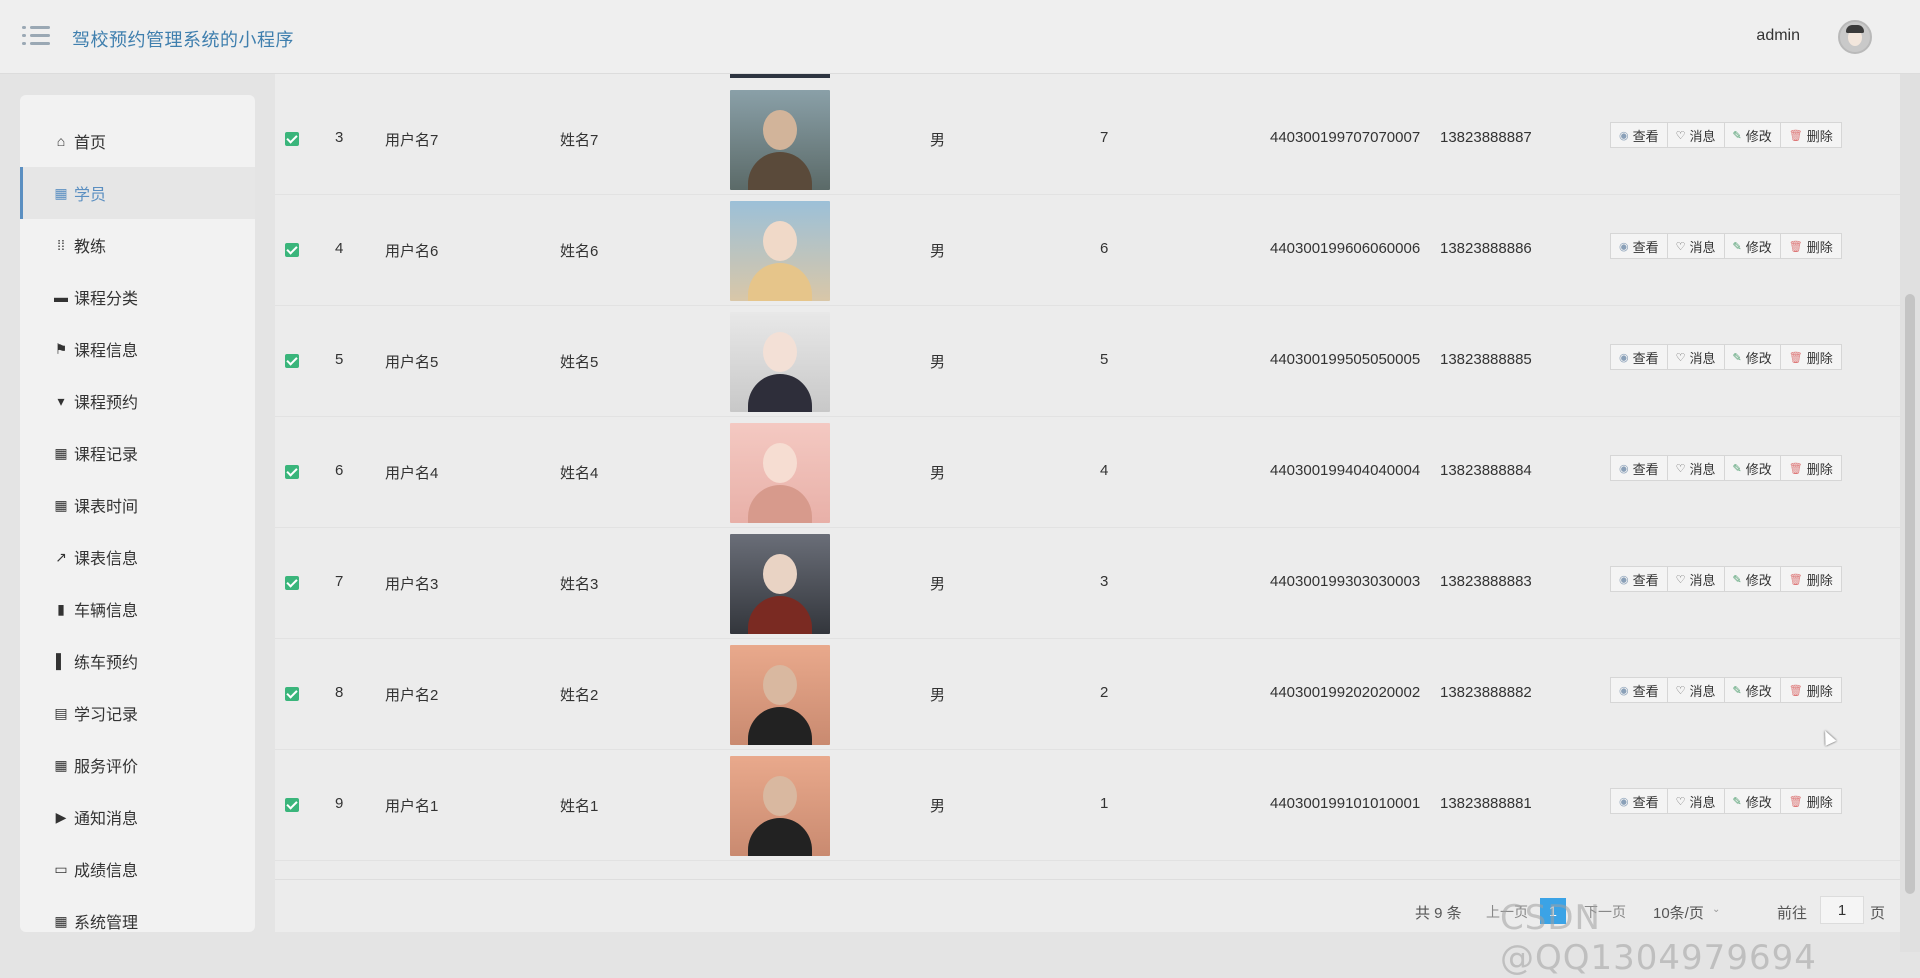 This screenshot has width=1920, height=978. I want to click on row-index: 4, so click(339, 248).